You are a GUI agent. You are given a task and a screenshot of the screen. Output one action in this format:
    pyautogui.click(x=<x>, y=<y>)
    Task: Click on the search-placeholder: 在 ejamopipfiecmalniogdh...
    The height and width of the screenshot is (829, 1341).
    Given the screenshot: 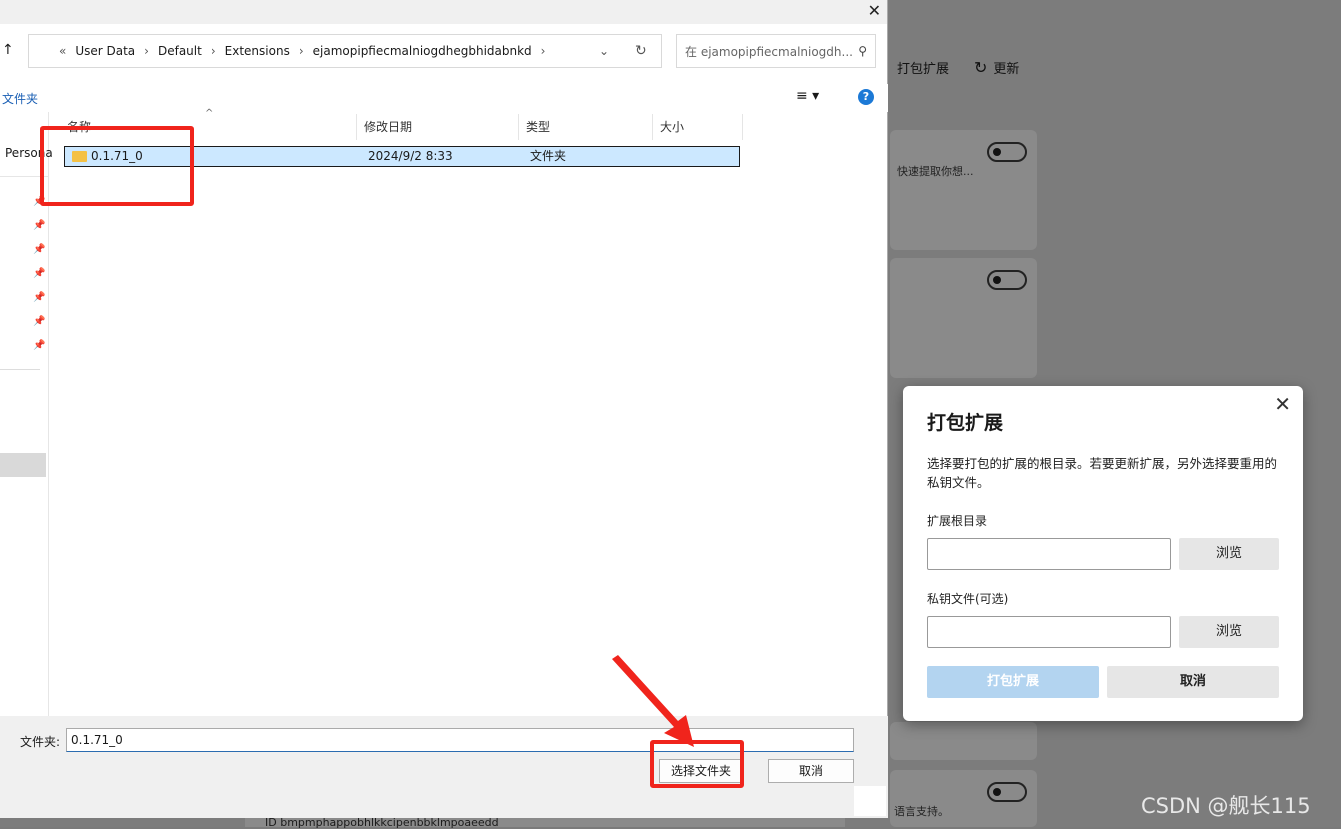 What is the action you would take?
    pyautogui.click(x=769, y=51)
    